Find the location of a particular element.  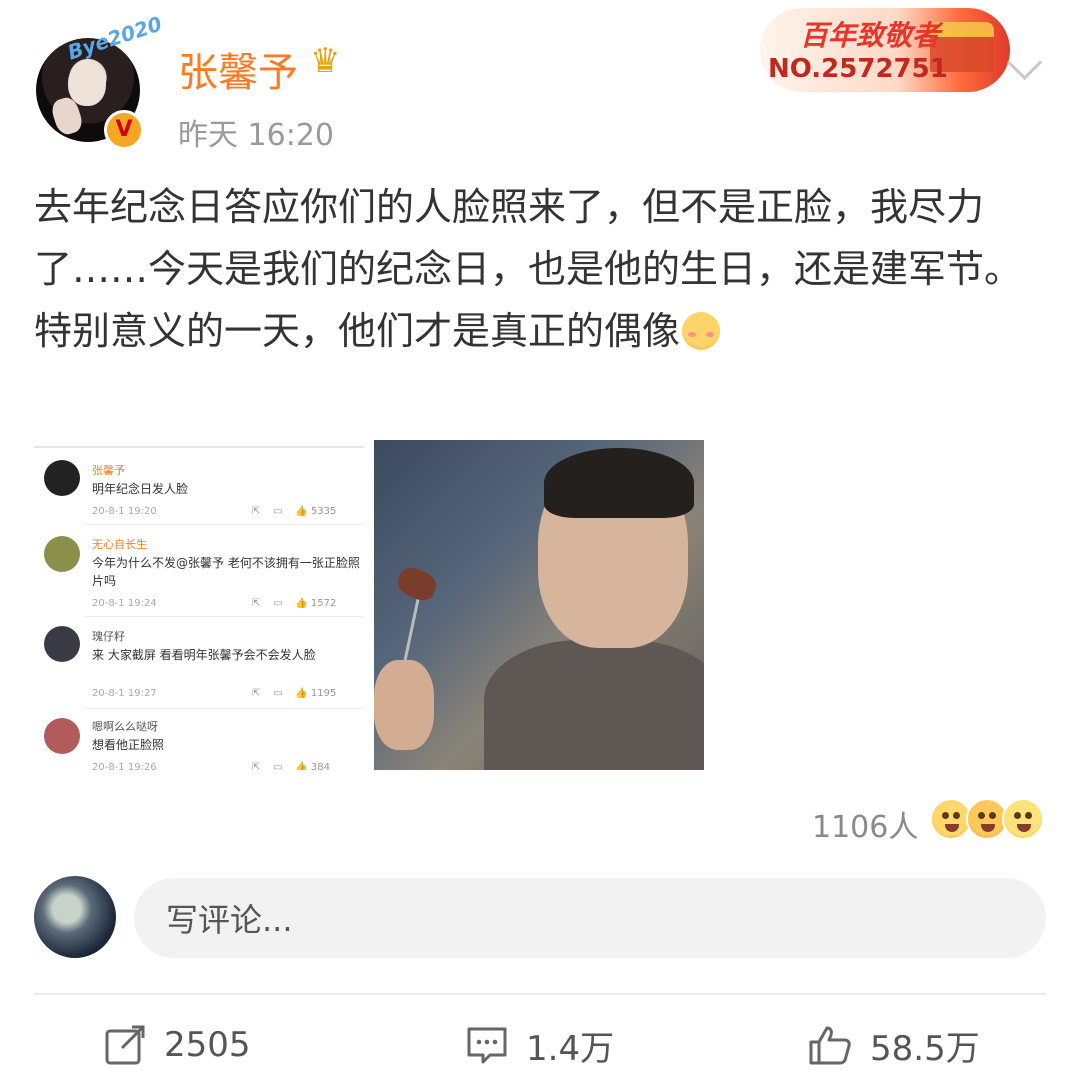

comment-time: 20-8-1 19:26 is located at coordinates (124, 766).